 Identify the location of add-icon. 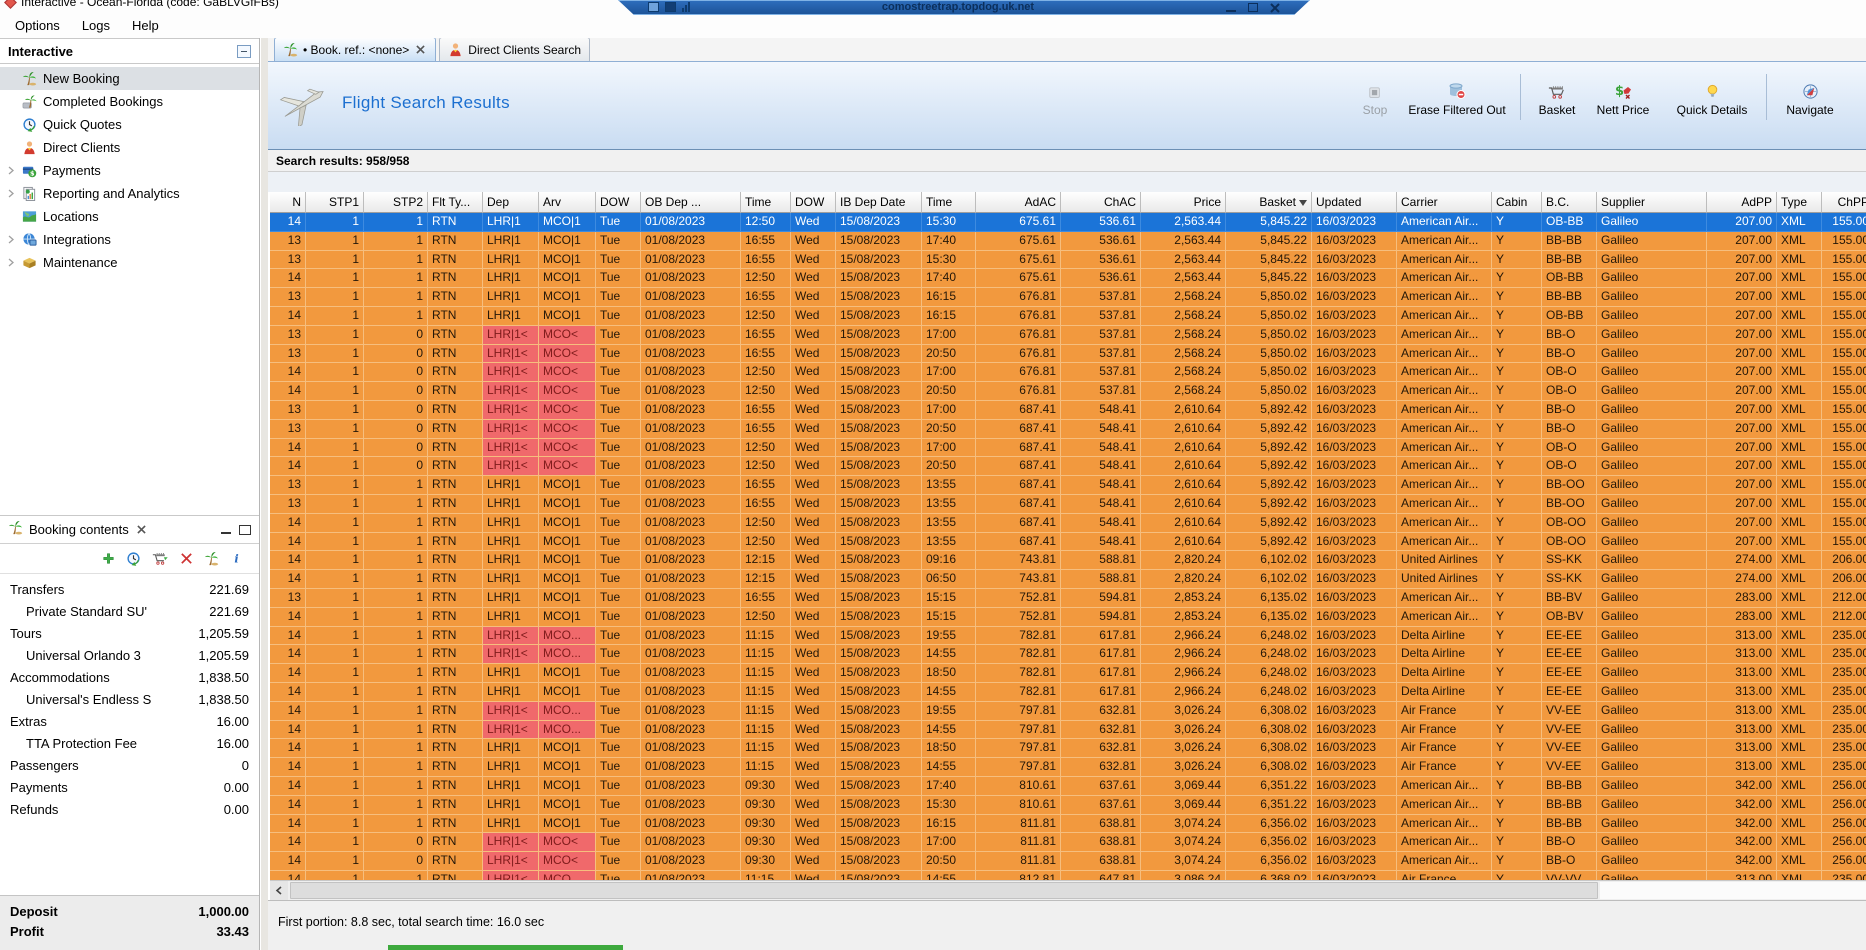
(108, 558).